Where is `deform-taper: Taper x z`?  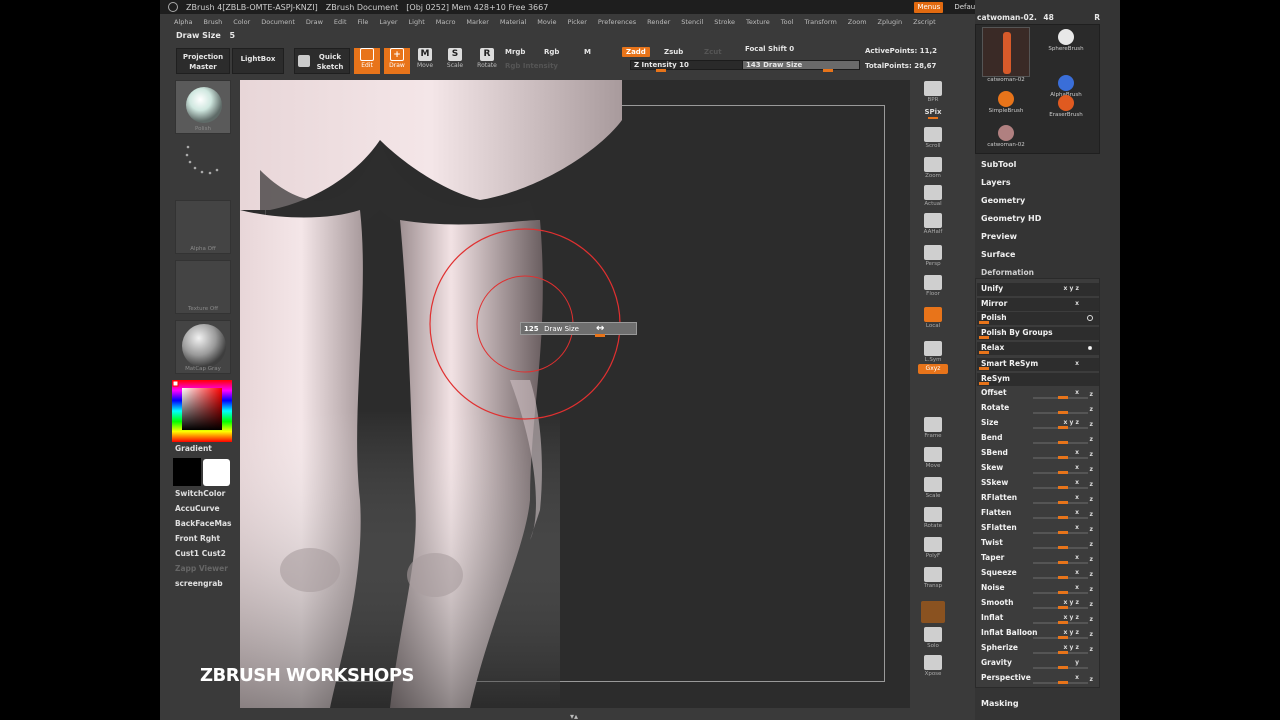
deform-taper: Taper x z is located at coordinates (1038, 558).